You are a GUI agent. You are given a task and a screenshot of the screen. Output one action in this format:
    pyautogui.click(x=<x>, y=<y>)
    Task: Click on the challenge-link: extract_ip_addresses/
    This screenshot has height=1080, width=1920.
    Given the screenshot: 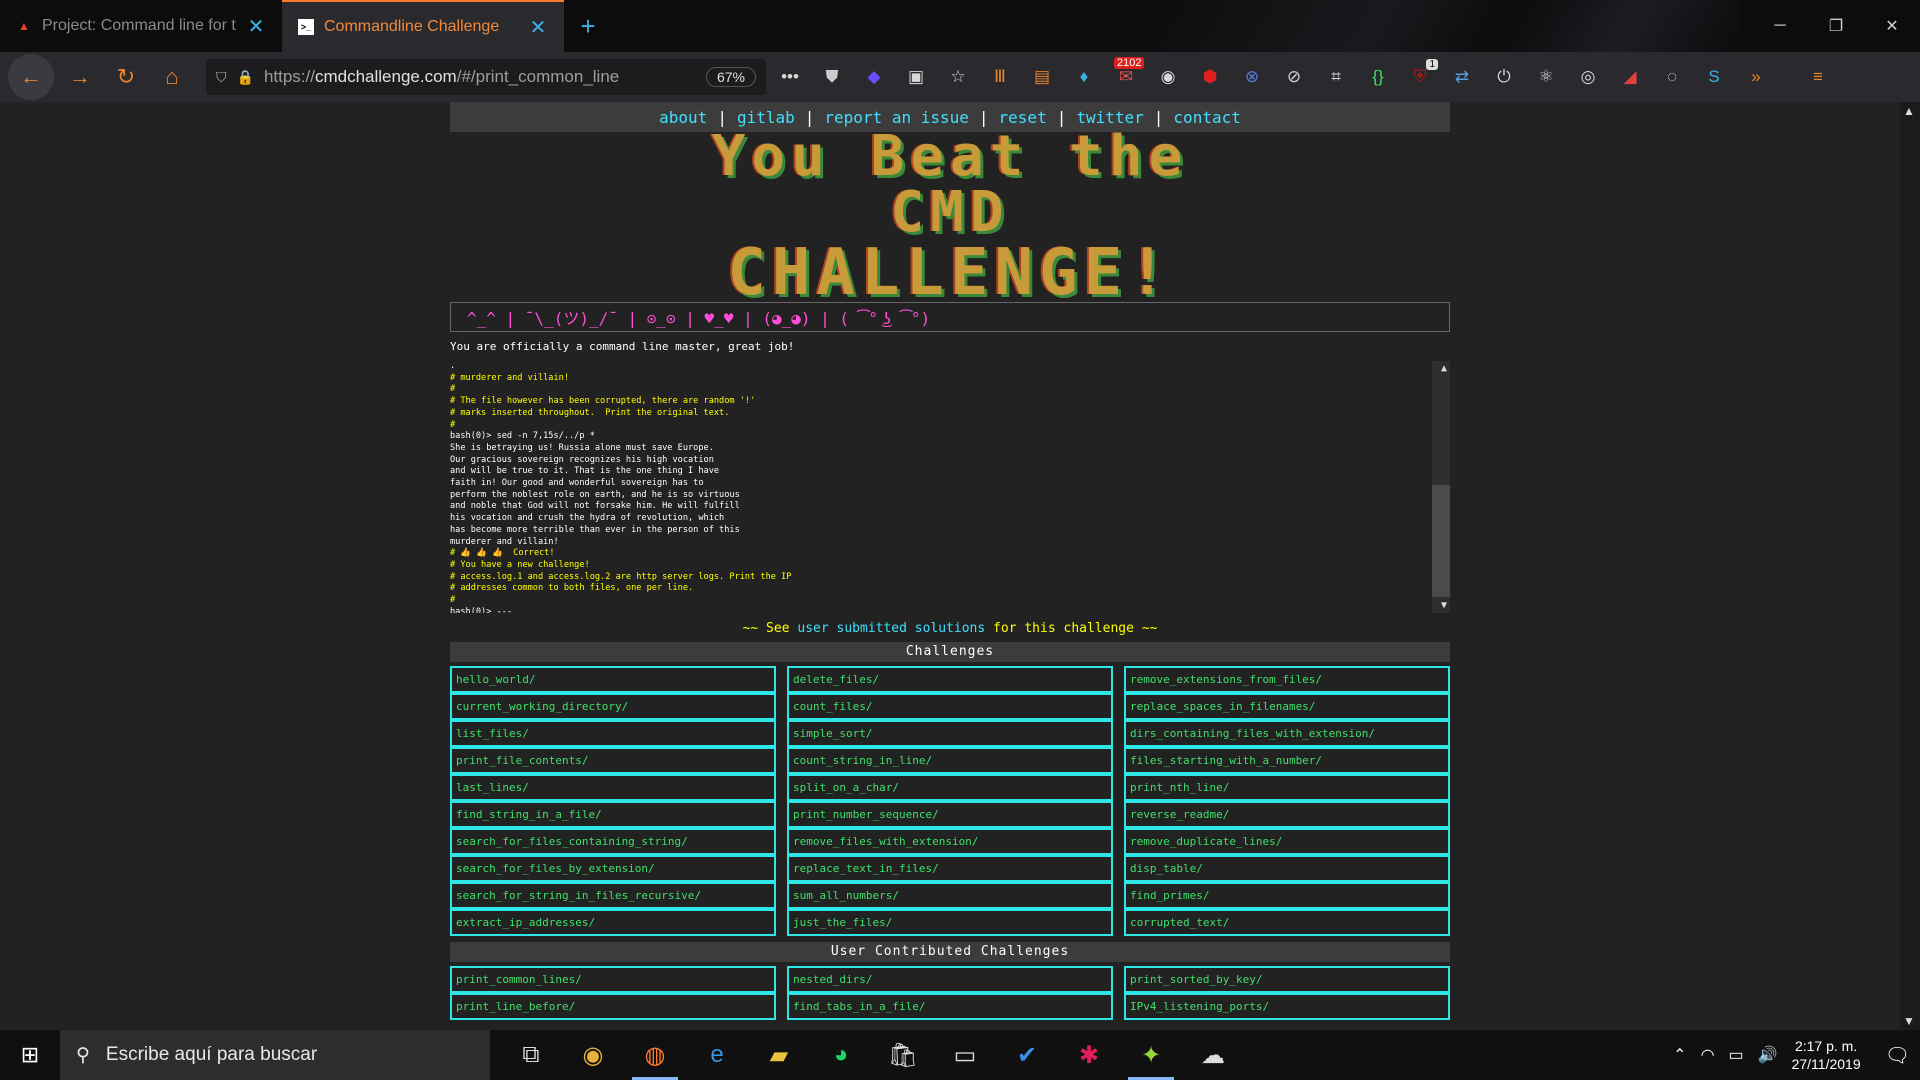 What is the action you would take?
    pyautogui.click(x=613, y=922)
    